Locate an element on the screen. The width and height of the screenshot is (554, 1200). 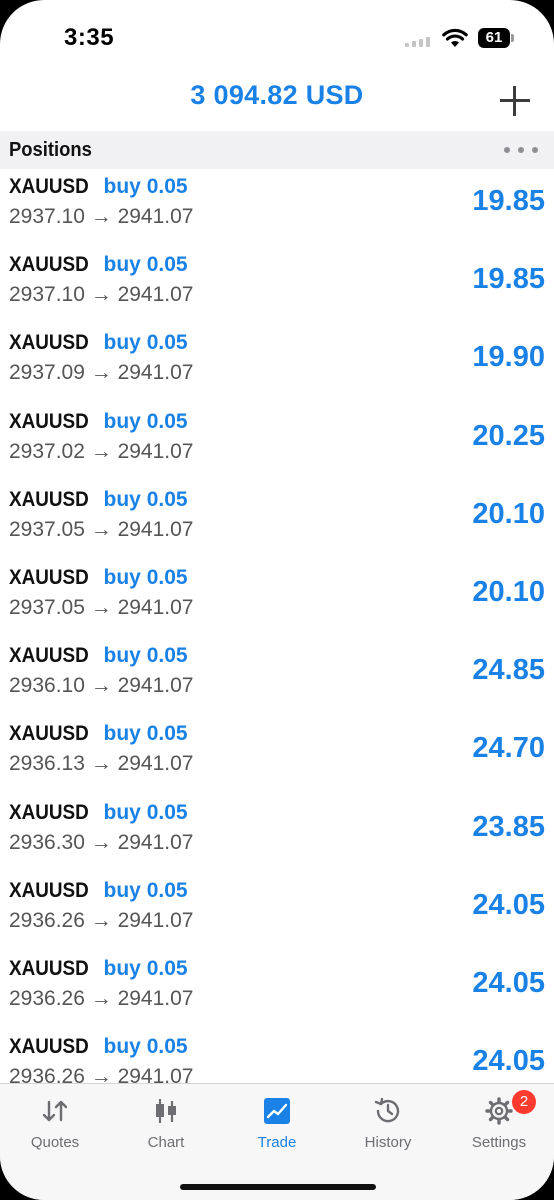
header: 3 094.82 USD is located at coordinates (277, 100).